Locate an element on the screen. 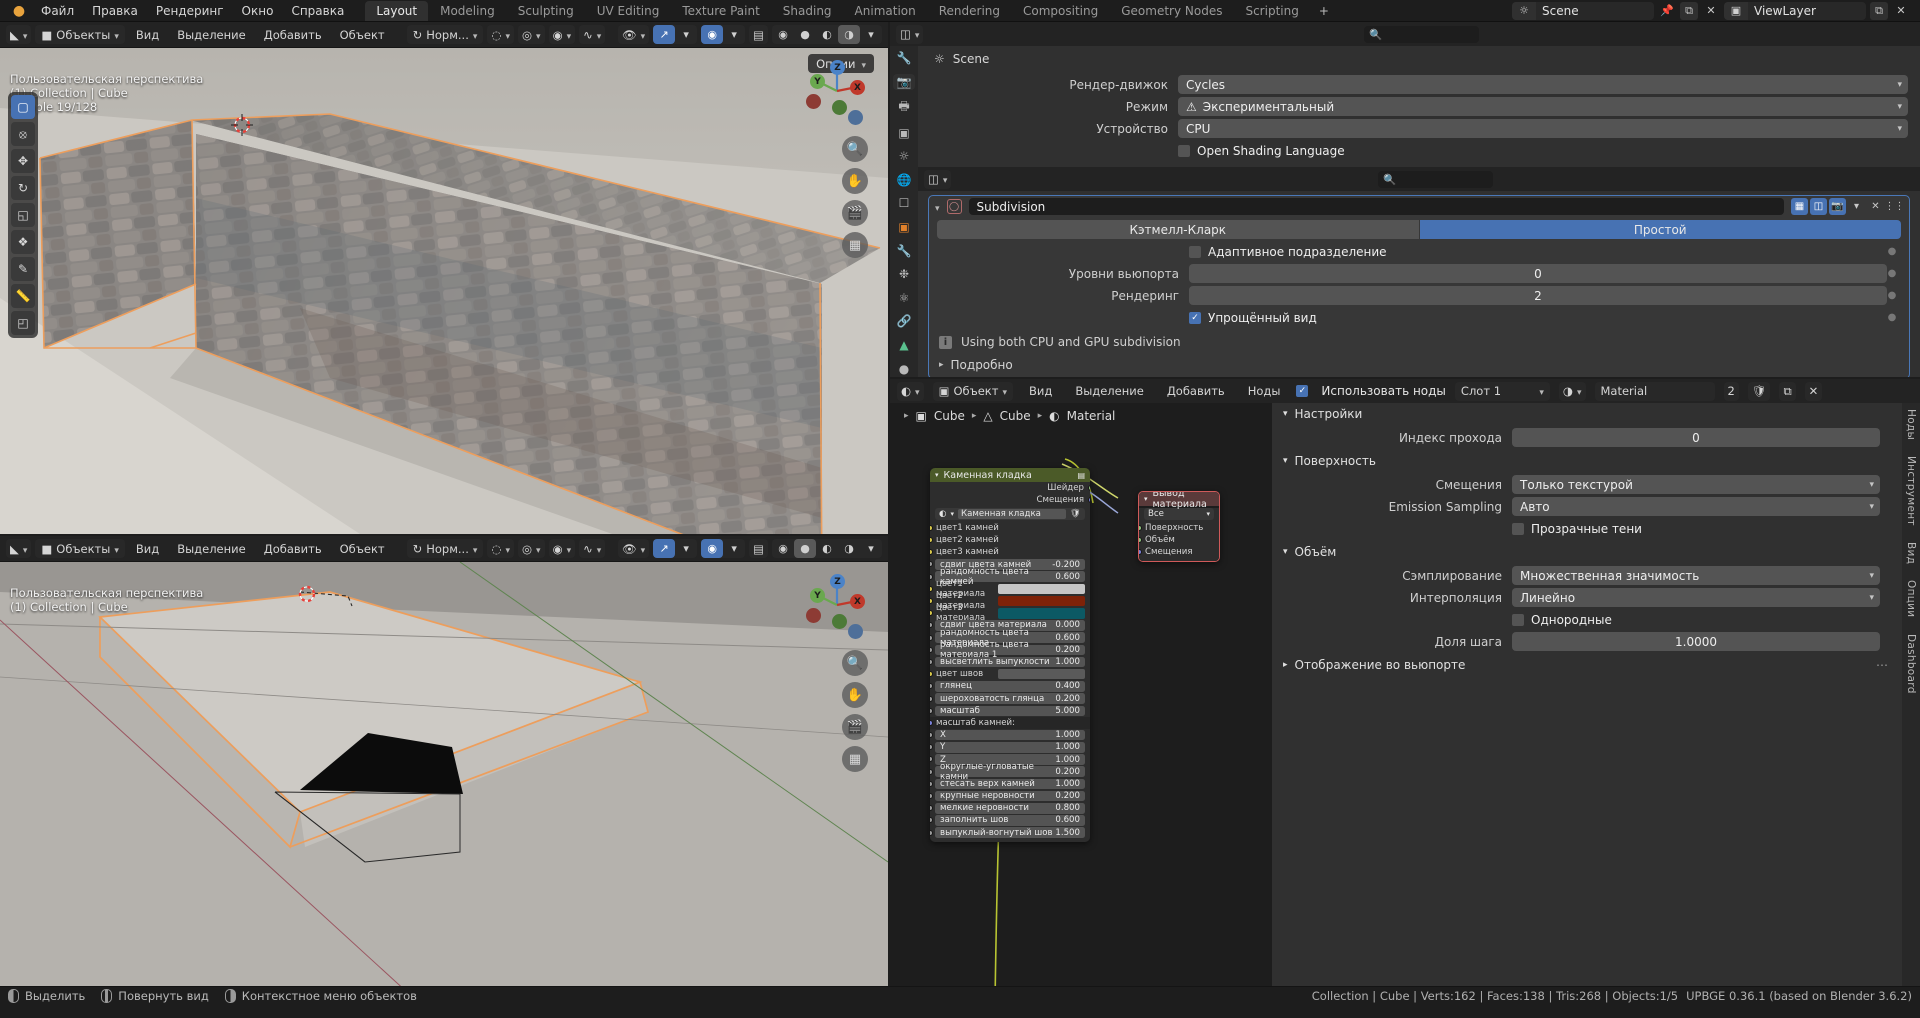 This screenshot has height=1018, width=1920. tab-material: ● is located at coordinates (904, 368).